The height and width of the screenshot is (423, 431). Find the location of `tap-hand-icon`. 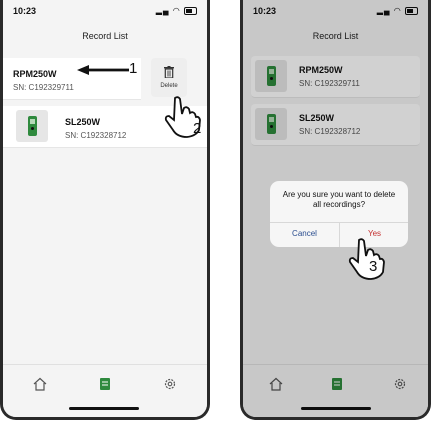

tap-hand-icon is located at coordinates (366, 259).